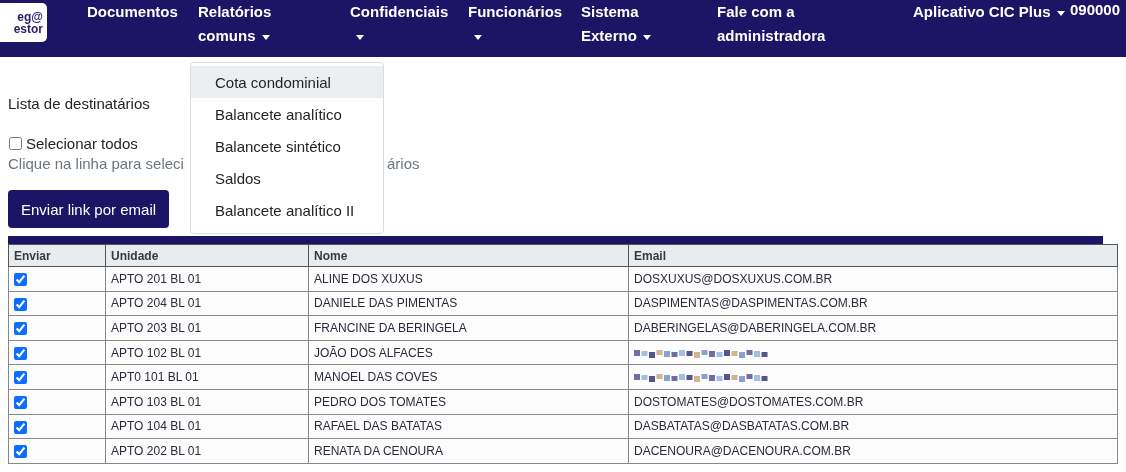 This screenshot has height=472, width=1126. What do you see at coordinates (468, 402) in the screenshot?
I see `table-cell: PEDRO DOS TOMATES` at bounding box center [468, 402].